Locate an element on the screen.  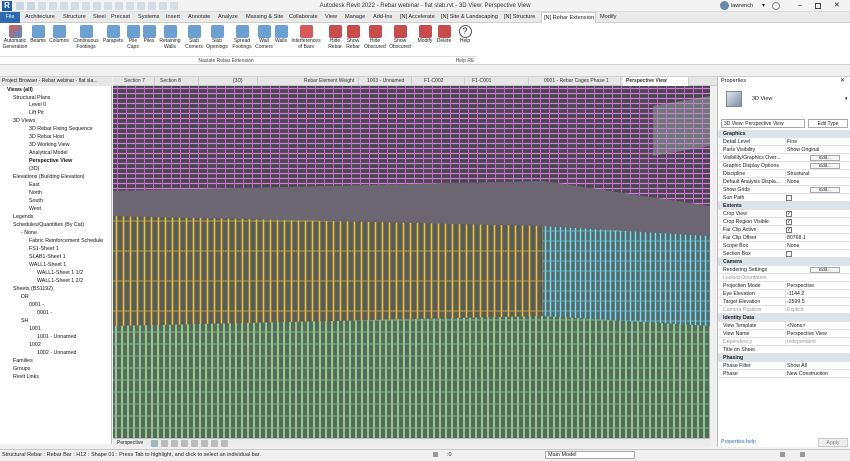
parapets-button: Parapets is located at coordinates (113, 35).